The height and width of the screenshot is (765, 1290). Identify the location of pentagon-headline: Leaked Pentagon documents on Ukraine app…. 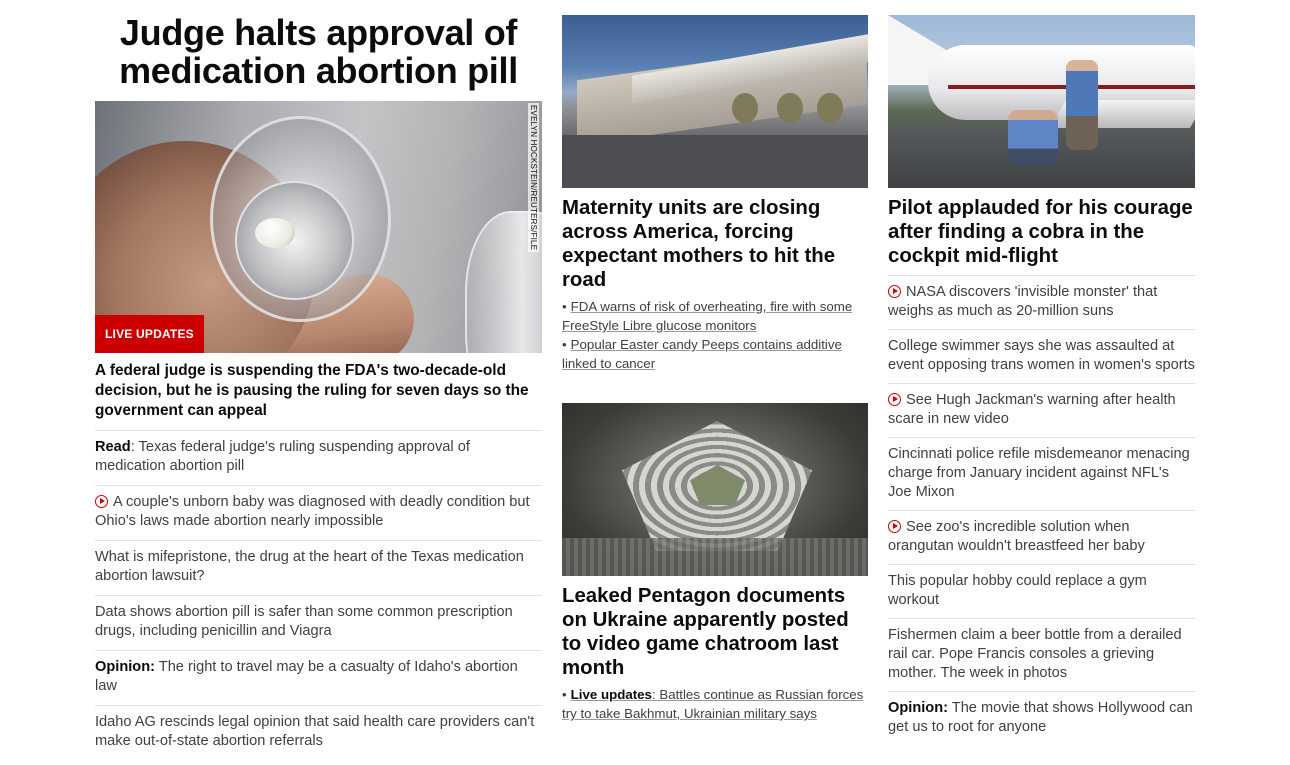
(715, 632).